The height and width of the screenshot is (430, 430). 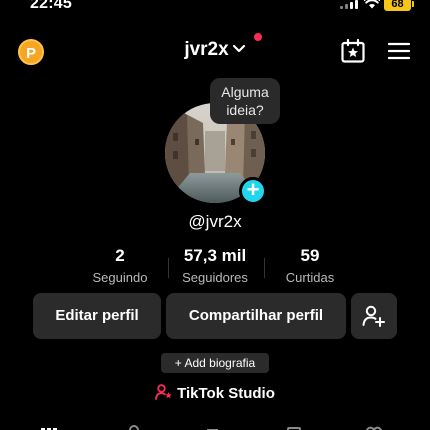 I want to click on add-user-icon, so click(x=373, y=316).